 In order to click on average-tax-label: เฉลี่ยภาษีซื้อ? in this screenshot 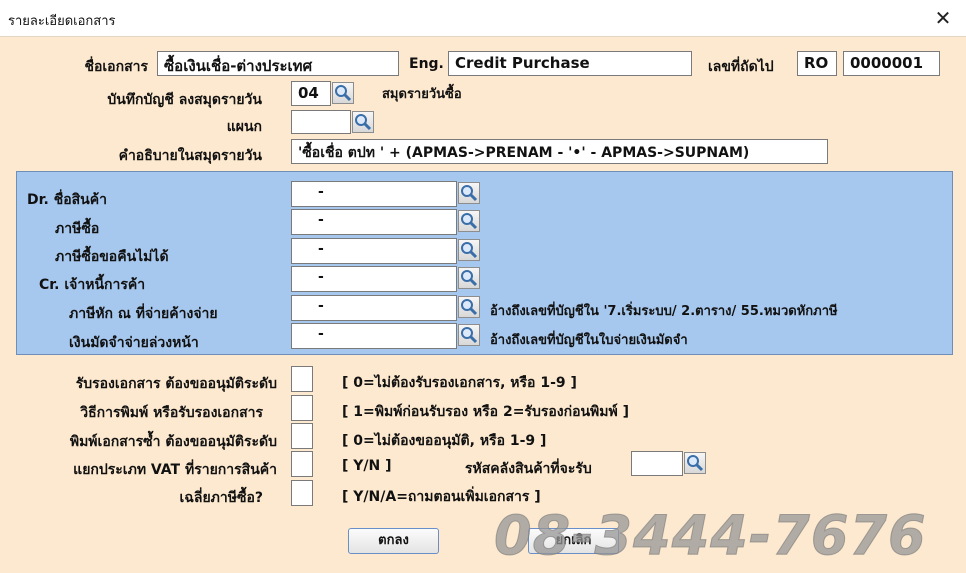, I will do `click(221, 498)`.